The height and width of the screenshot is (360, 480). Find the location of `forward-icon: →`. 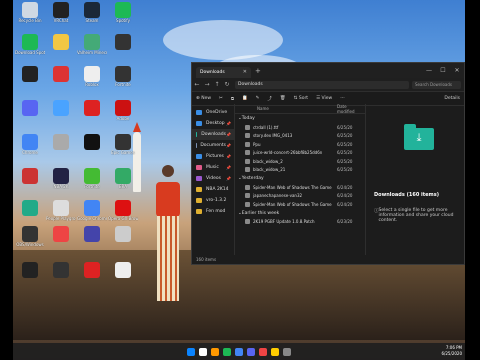

forward-icon: → is located at coordinates (207, 84).